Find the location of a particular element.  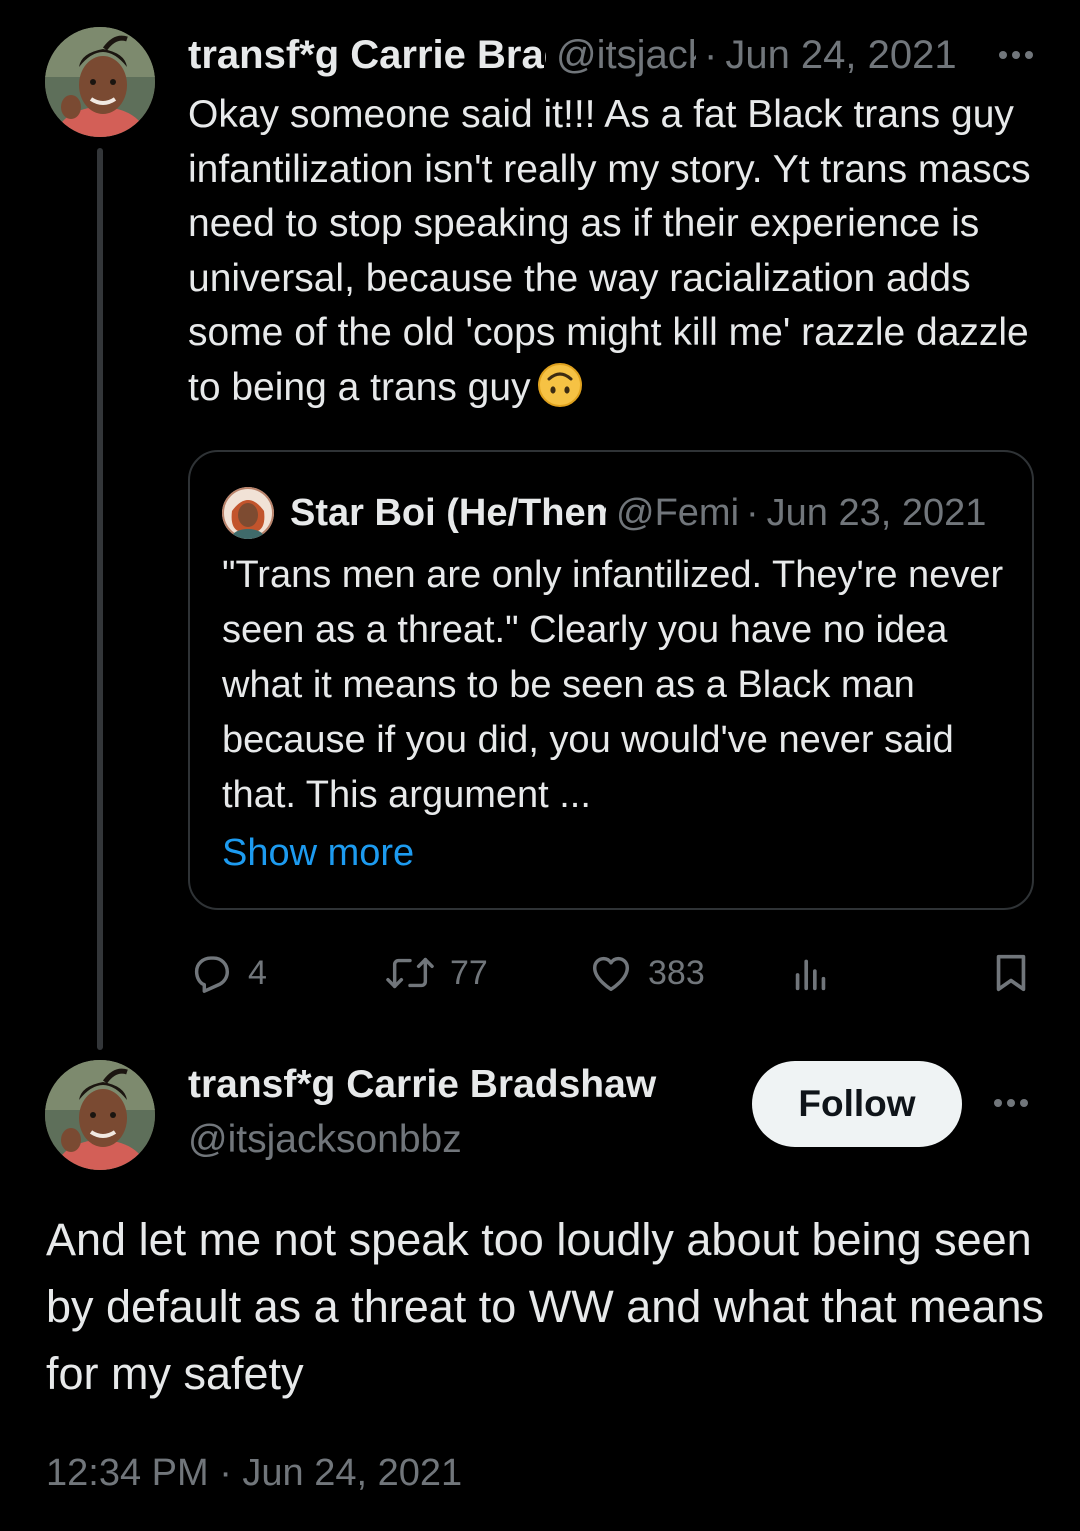

parent-author-name: transf*g Carrie Bradshaw is located at coordinates (367, 55).